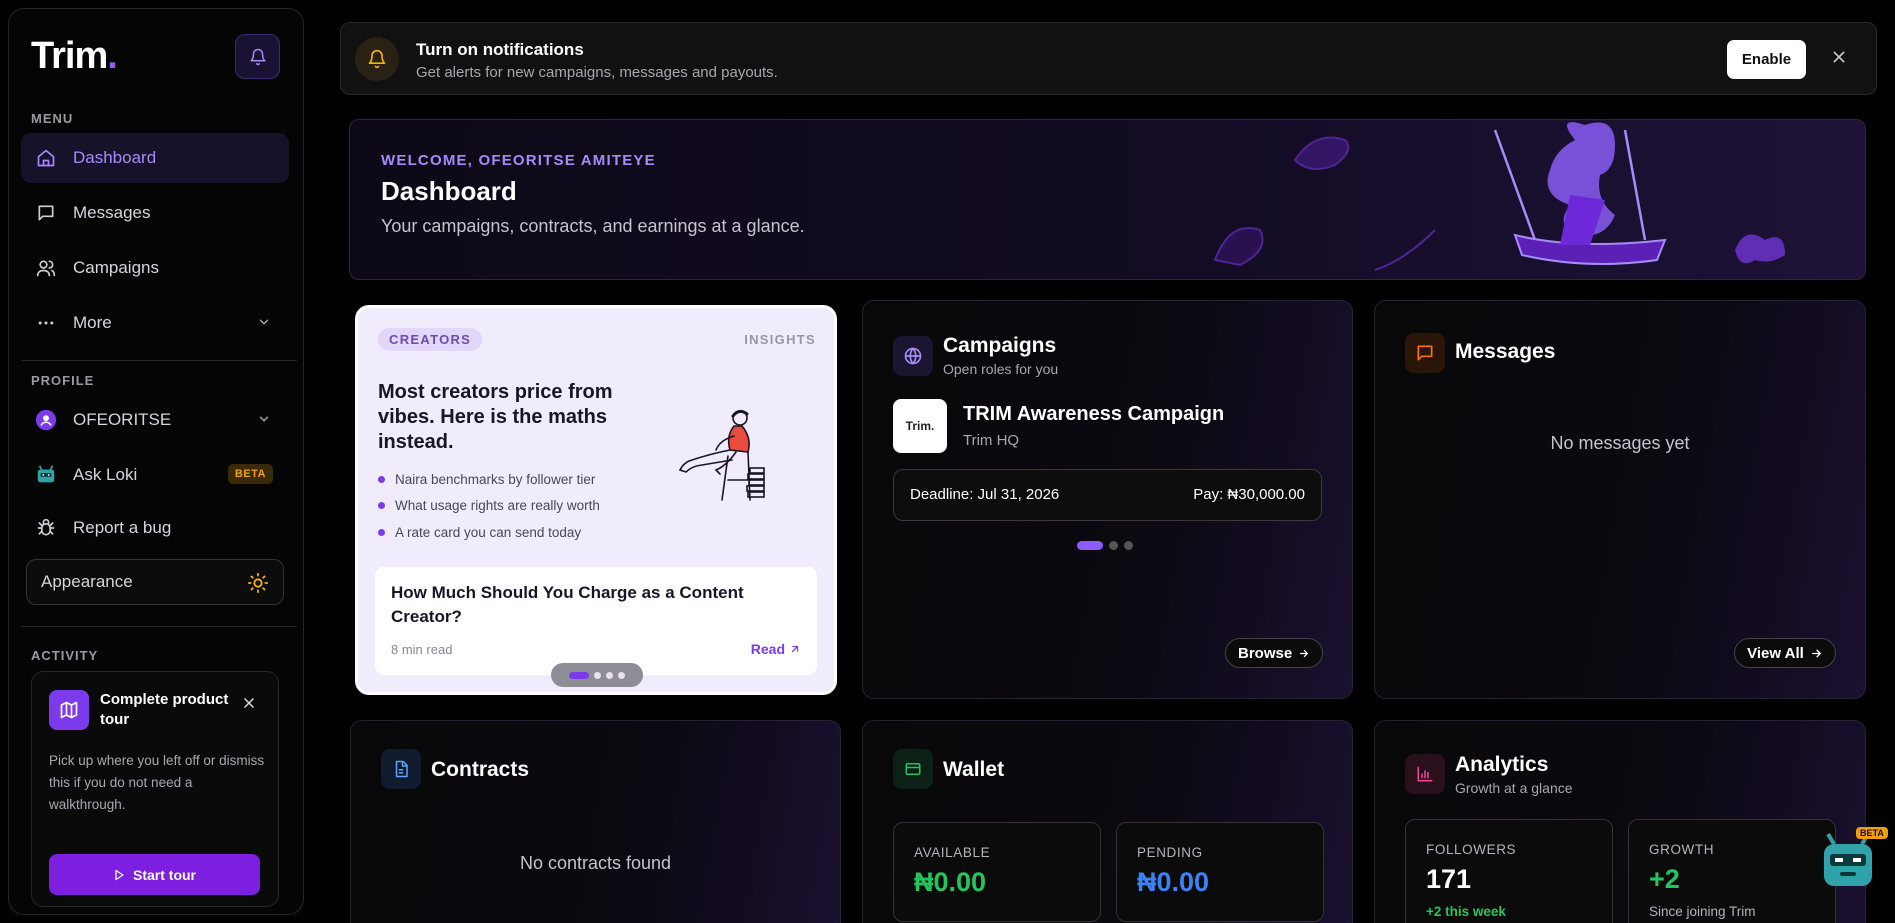 This screenshot has width=1895, height=923. What do you see at coordinates (46, 420) in the screenshot?
I see `avatar` at bounding box center [46, 420].